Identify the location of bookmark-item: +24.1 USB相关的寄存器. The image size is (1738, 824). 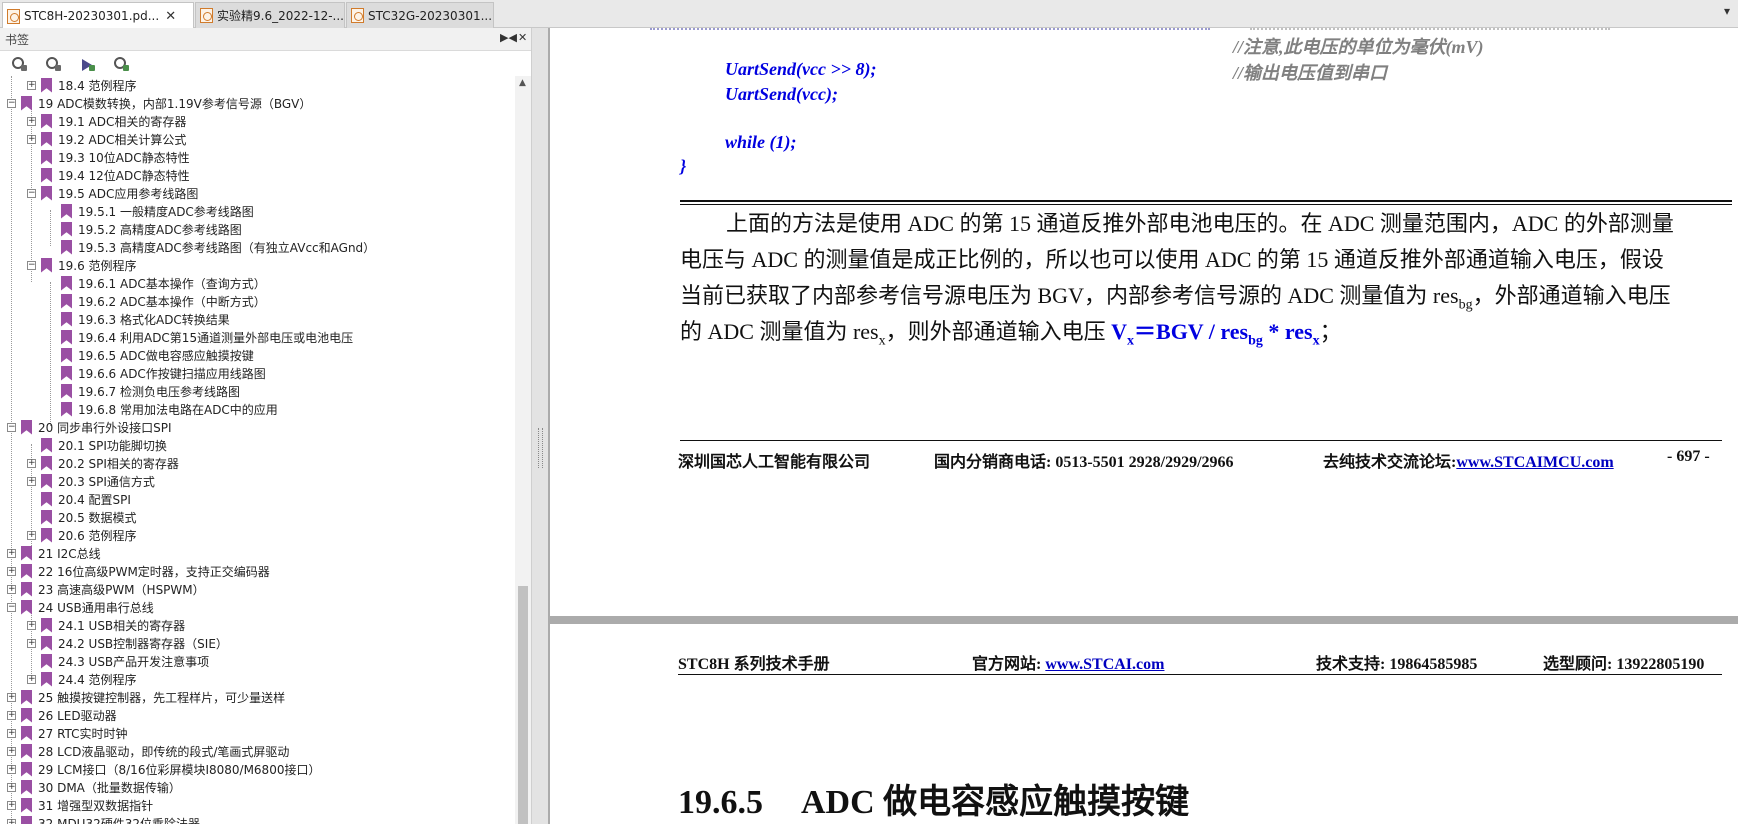
(106, 625).